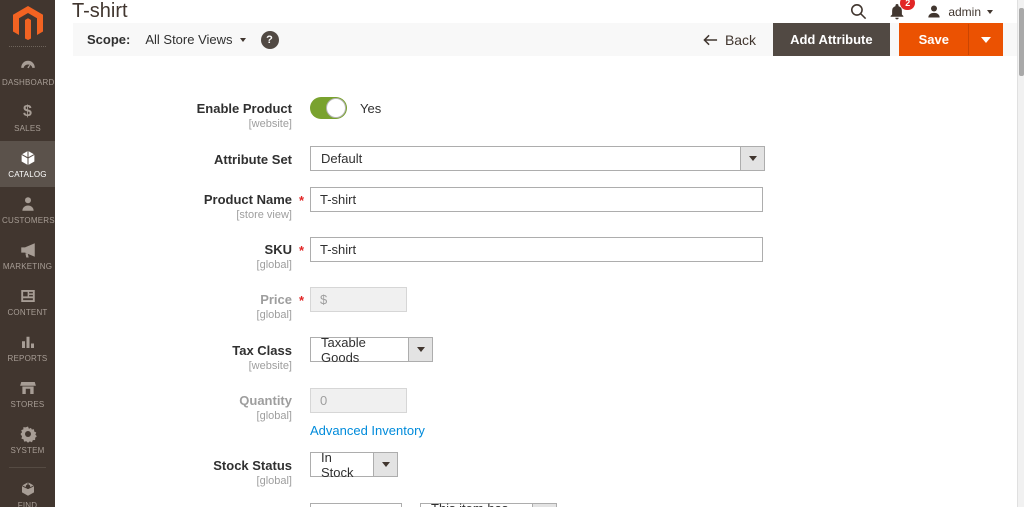  Describe the element at coordinates (488, 504) in the screenshot. I see `weight-type-select: This item has weight` at that location.